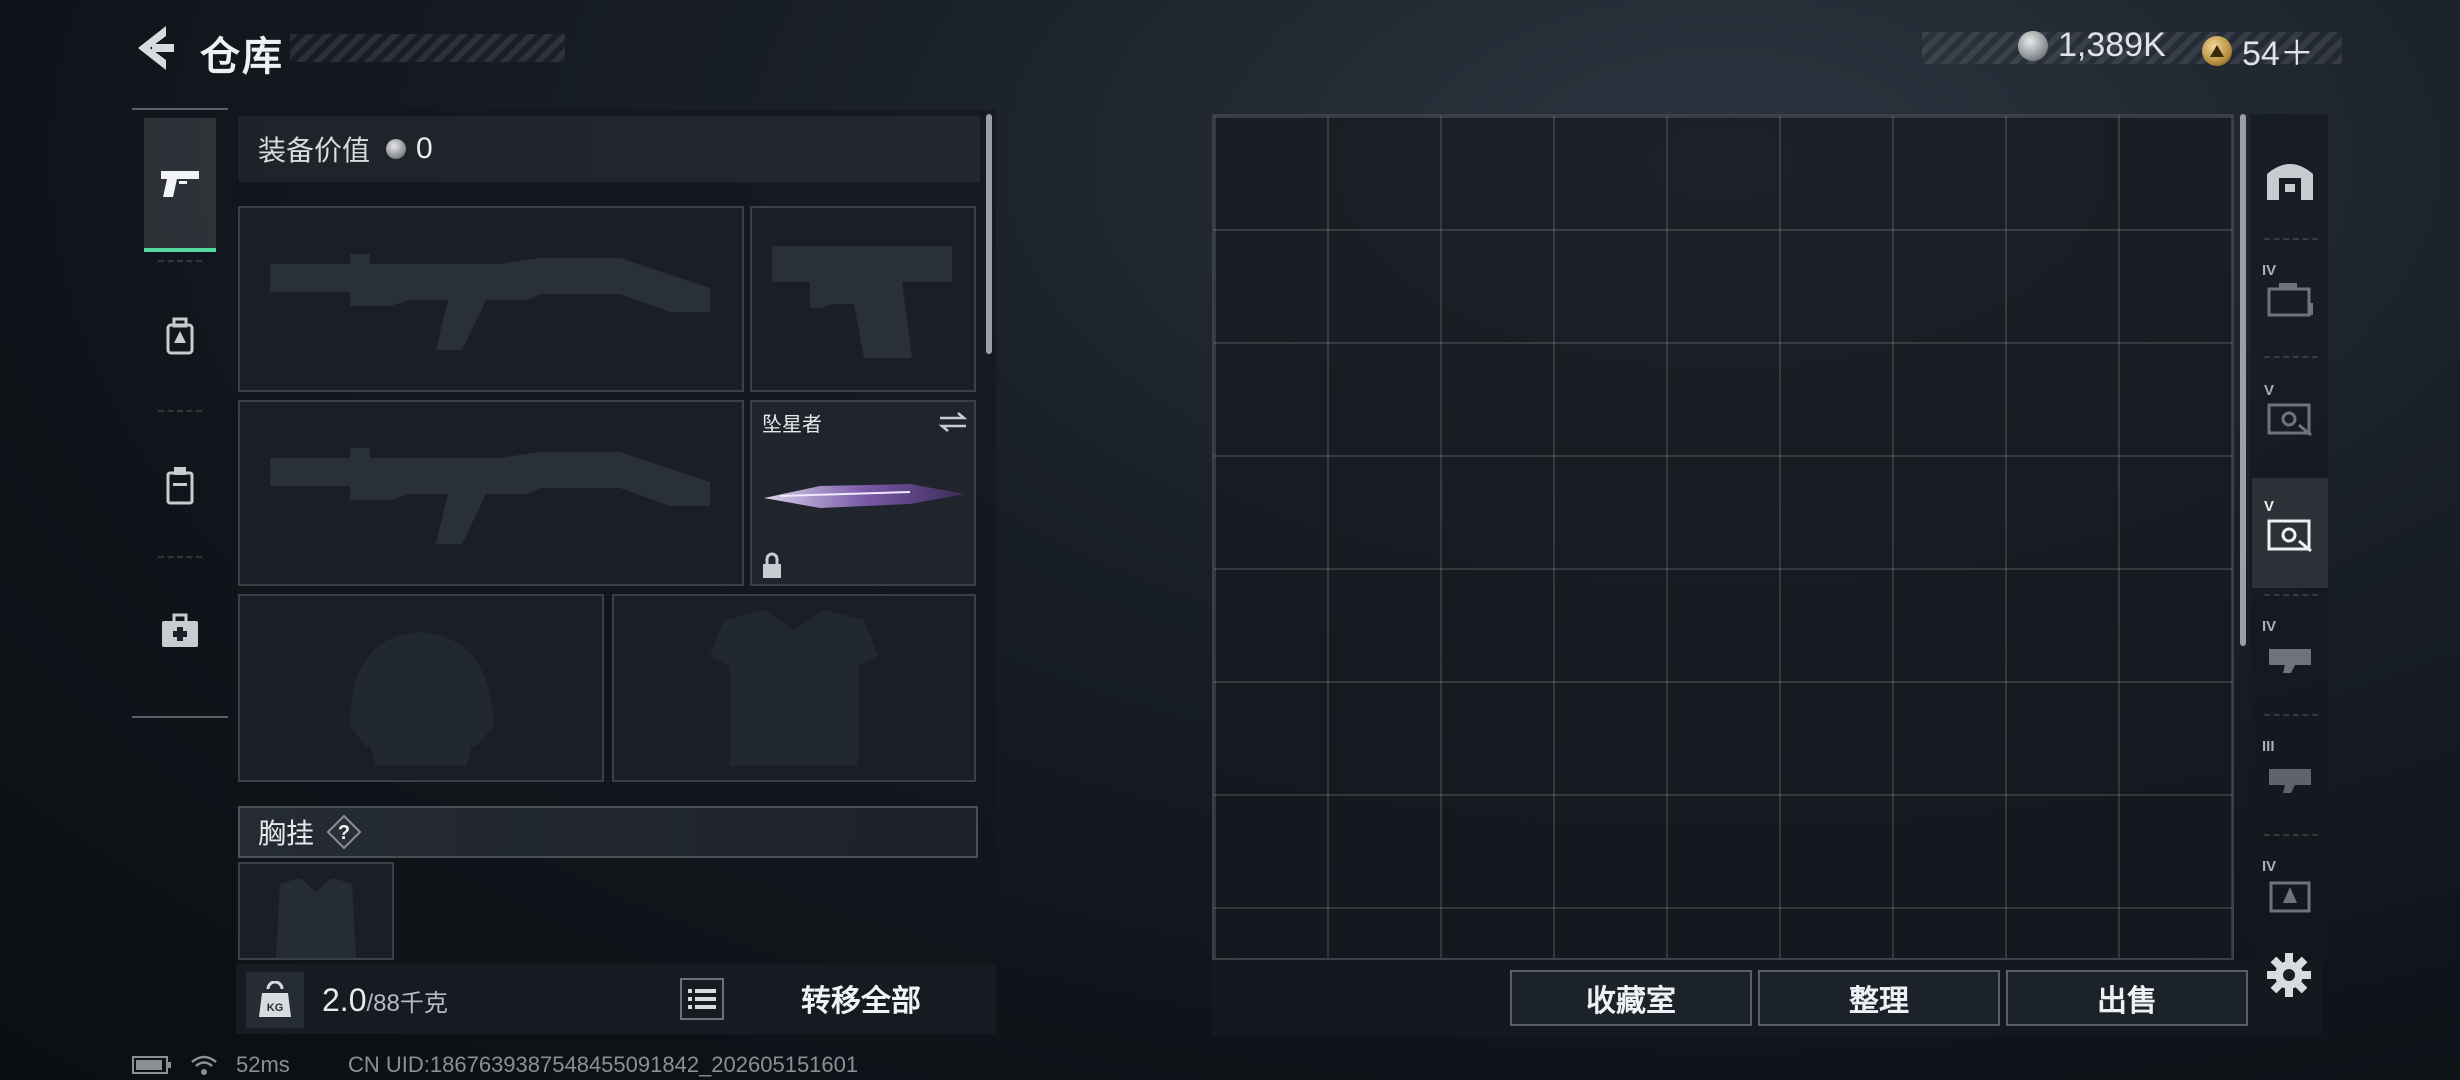 The width and height of the screenshot is (2460, 1080). Describe the element at coordinates (314, 150) in the screenshot. I see `equipment-value-label: 装备价值` at that location.